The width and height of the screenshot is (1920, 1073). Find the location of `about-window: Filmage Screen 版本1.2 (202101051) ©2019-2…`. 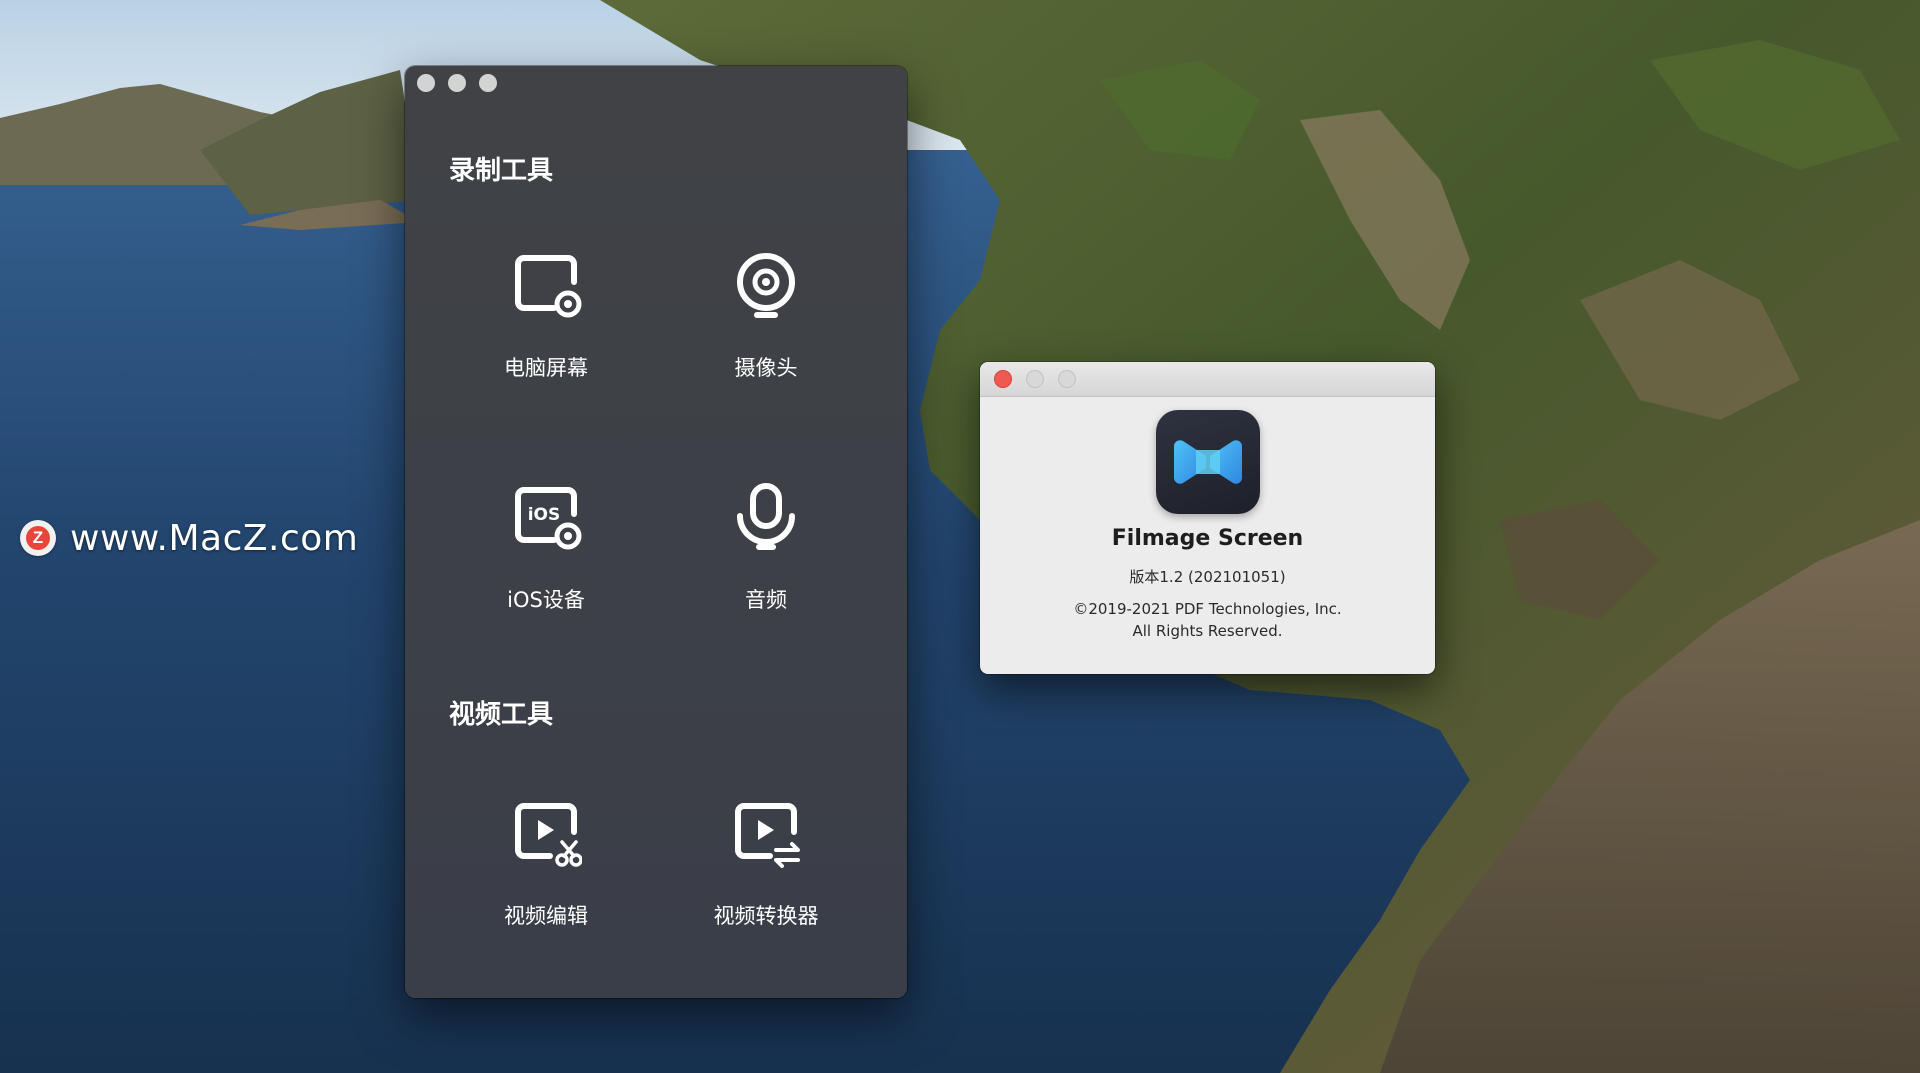

about-window: Filmage Screen 版本1.2 (202101051) ©2019-2… is located at coordinates (1207, 518).